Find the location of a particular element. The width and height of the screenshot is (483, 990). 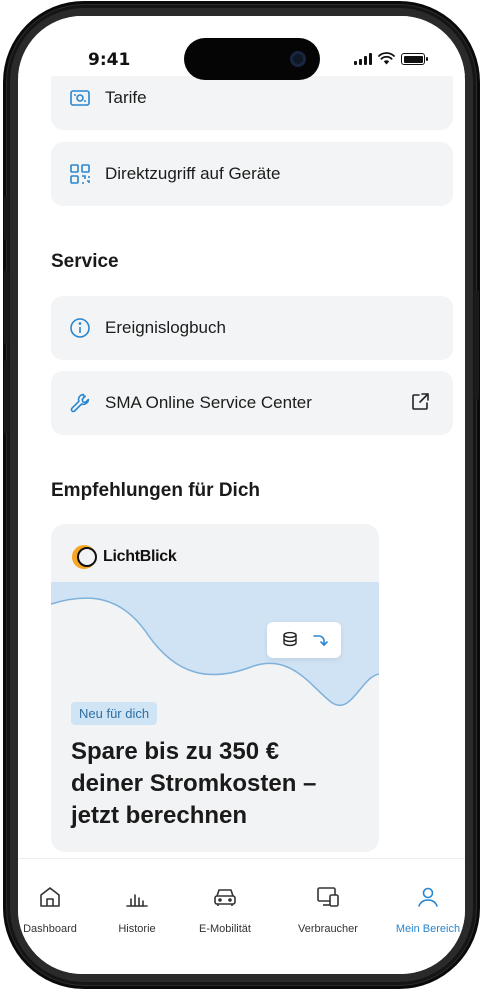

qr-code-icon is located at coordinates (80, 174).